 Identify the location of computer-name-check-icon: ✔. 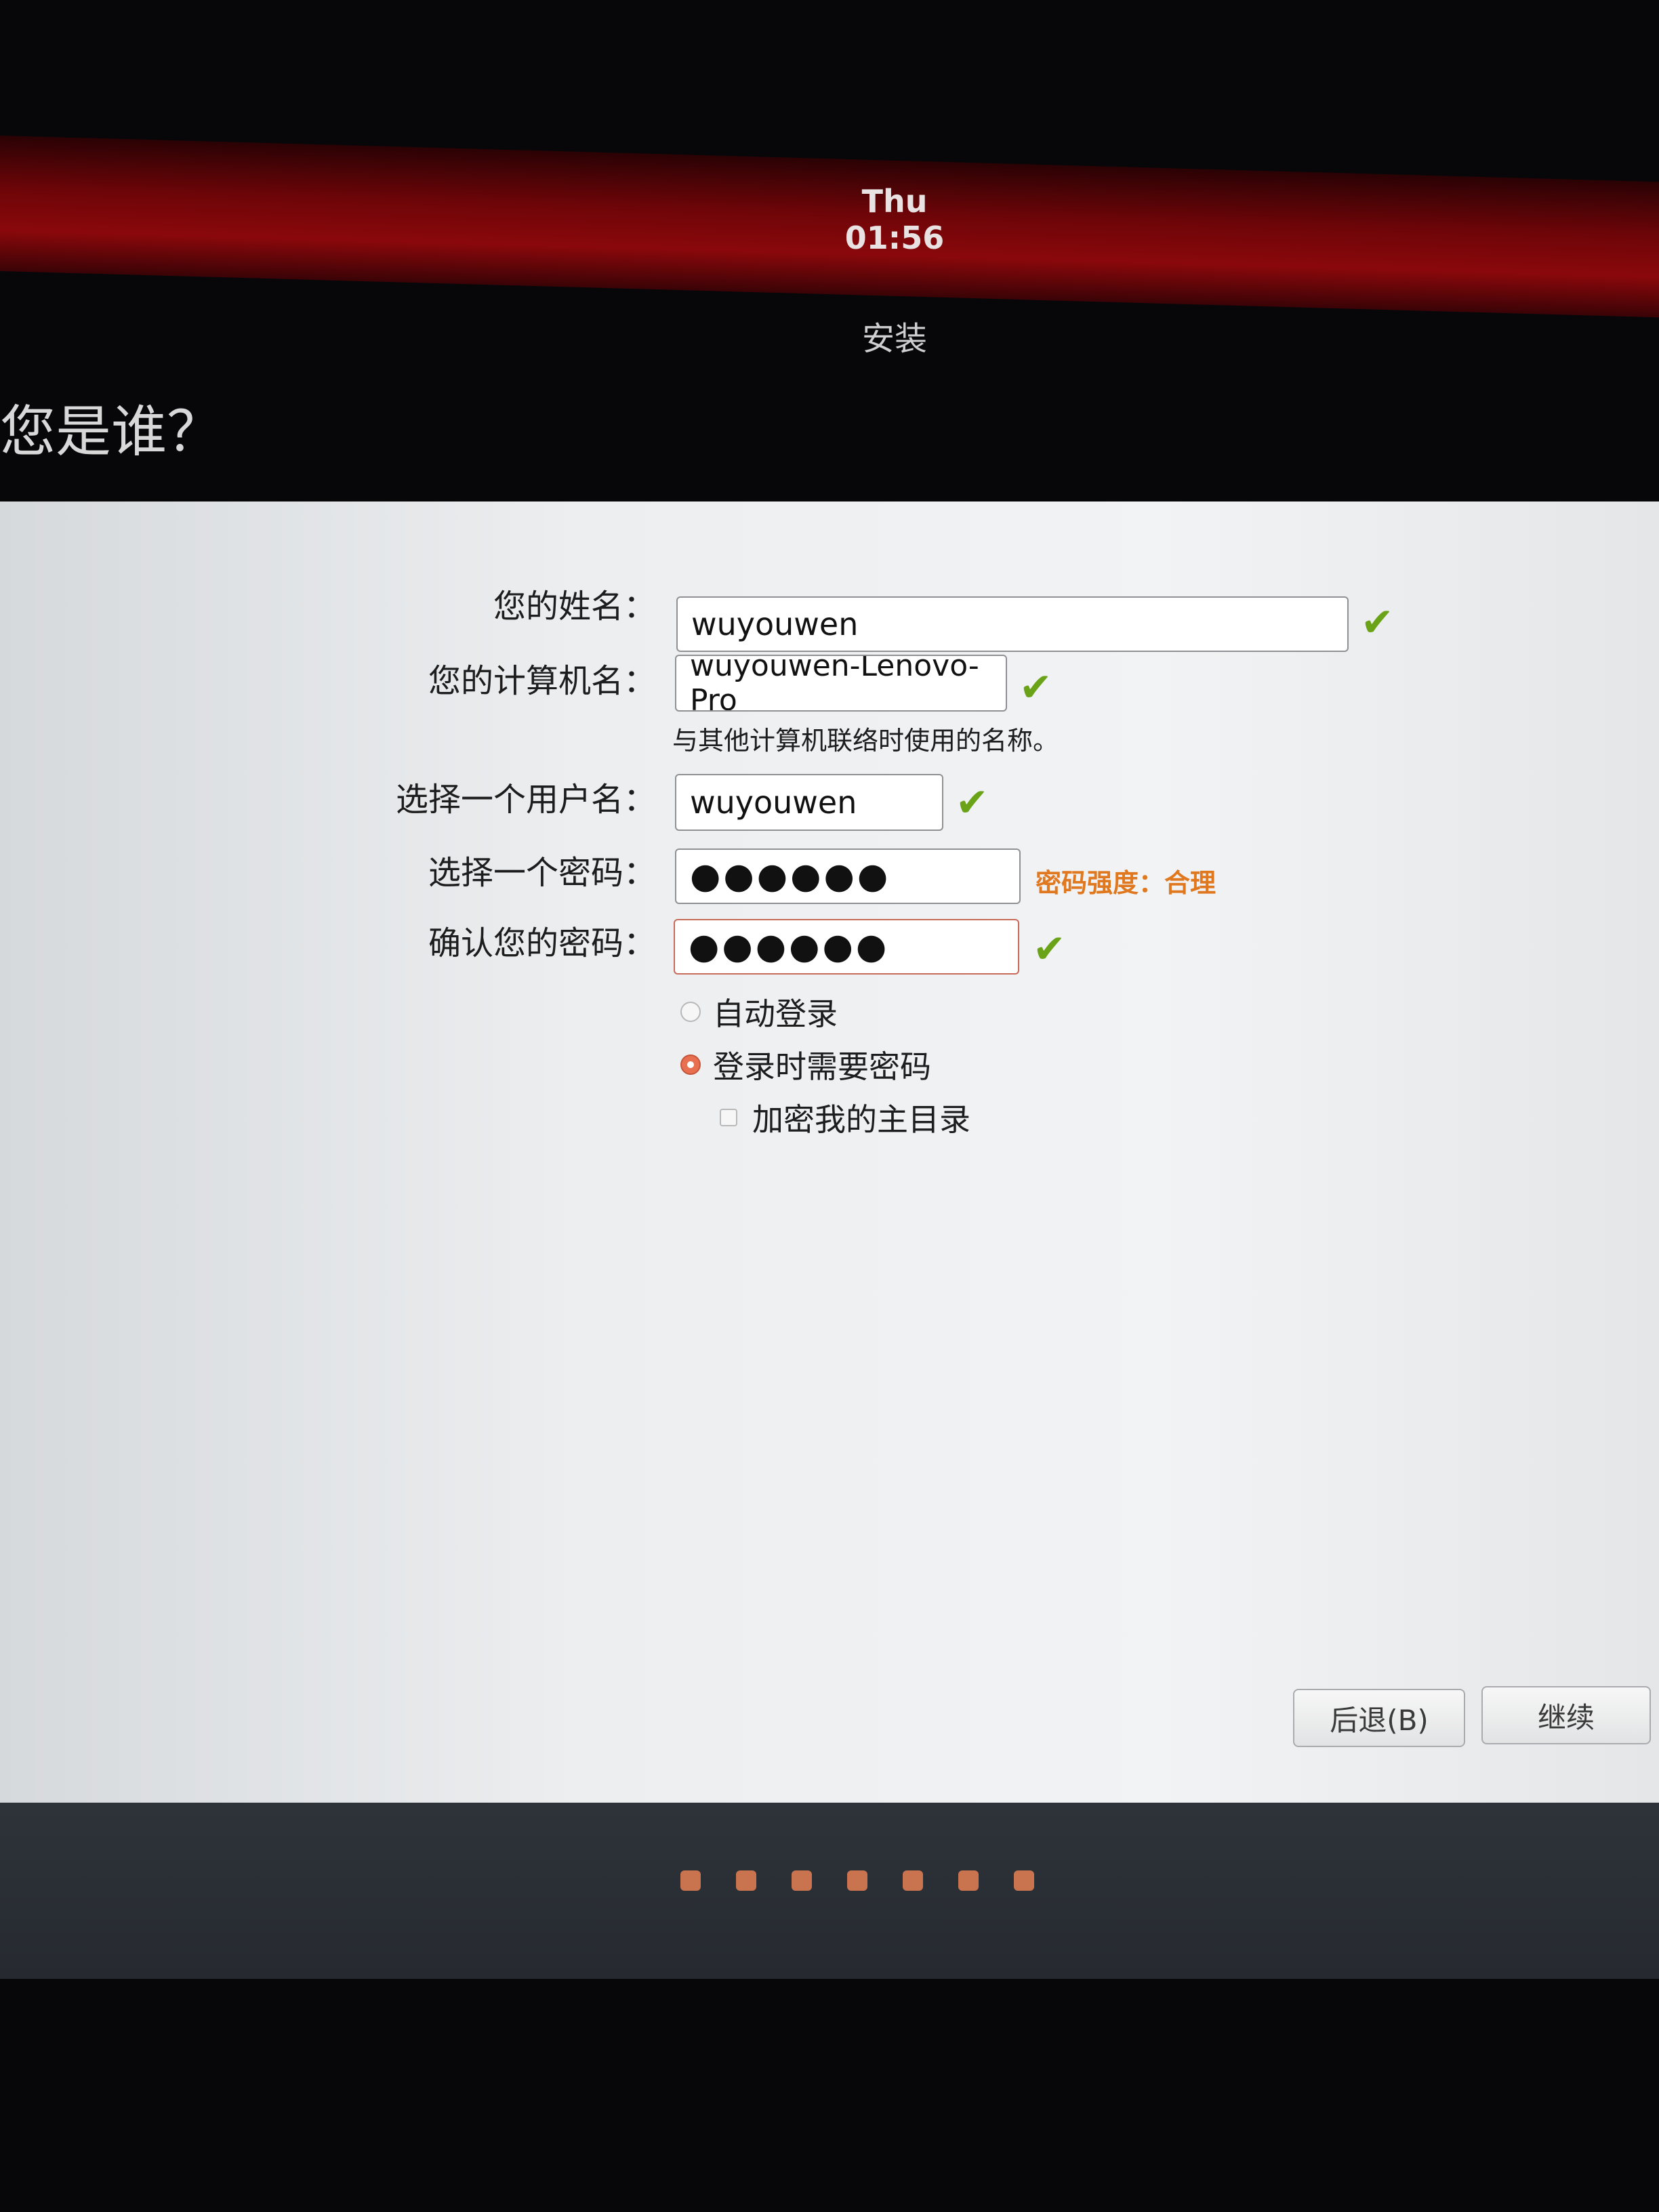
(1035, 687).